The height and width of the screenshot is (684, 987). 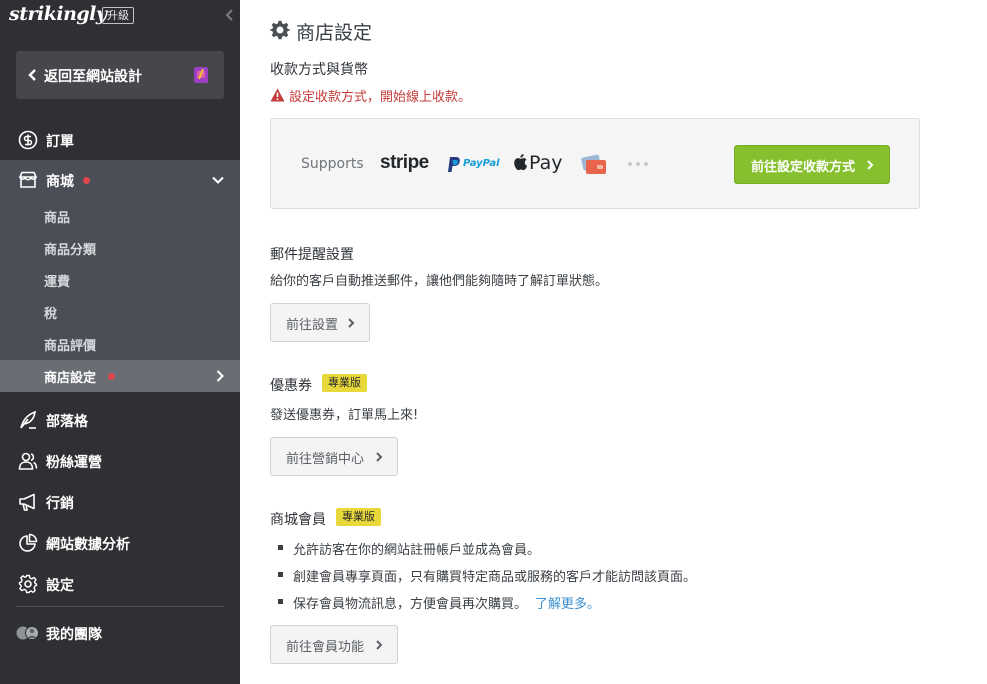 What do you see at coordinates (70, 250) in the screenshot?
I see `sub-label-categories: 商品分類` at bounding box center [70, 250].